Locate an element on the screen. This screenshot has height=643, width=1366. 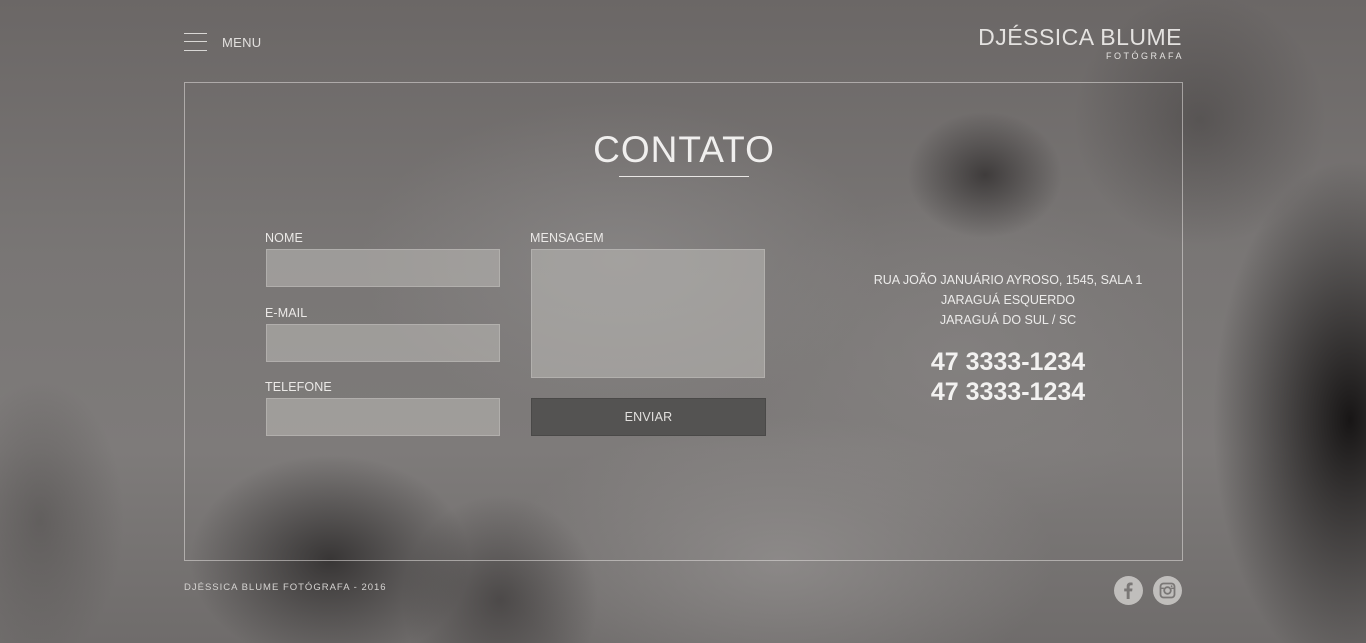
copyright-text: DJÉSSICA BLUME FOTÓGRAFA - 2016 is located at coordinates (285, 587).